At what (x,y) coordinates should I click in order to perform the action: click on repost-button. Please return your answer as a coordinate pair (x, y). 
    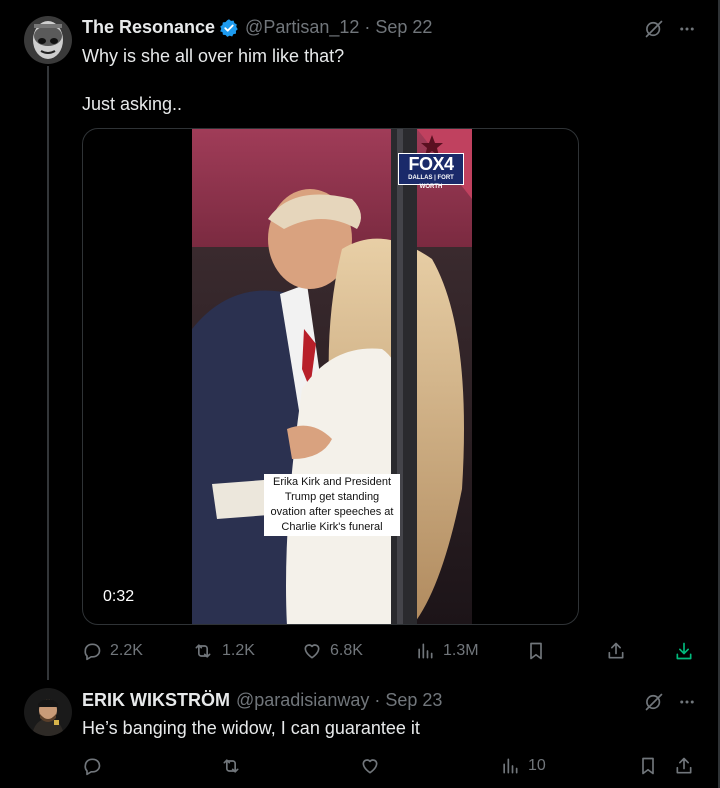
    Looking at the image, I should click on (231, 766).